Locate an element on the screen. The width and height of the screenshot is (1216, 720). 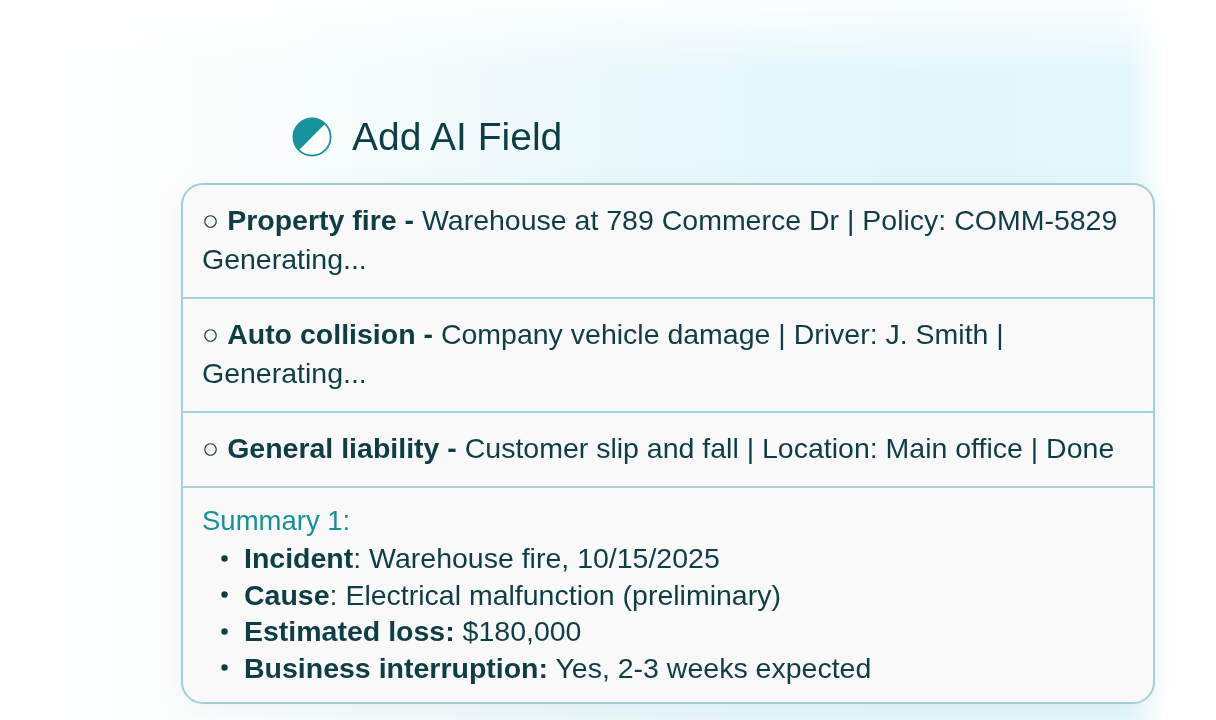
half-filled-circle-icon is located at coordinates (312, 137).